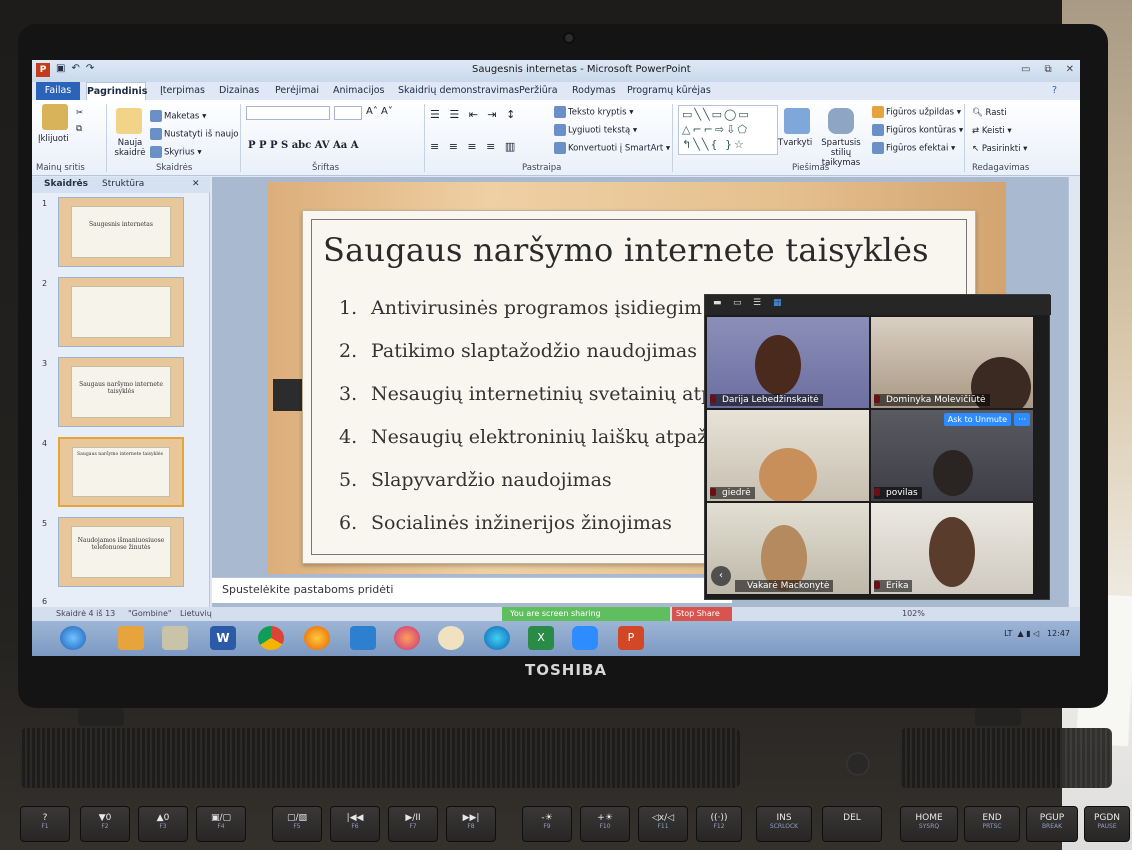 This screenshot has width=1132, height=850. Describe the element at coordinates (45, 824) in the screenshot. I see `key-f1: ? F1` at that location.